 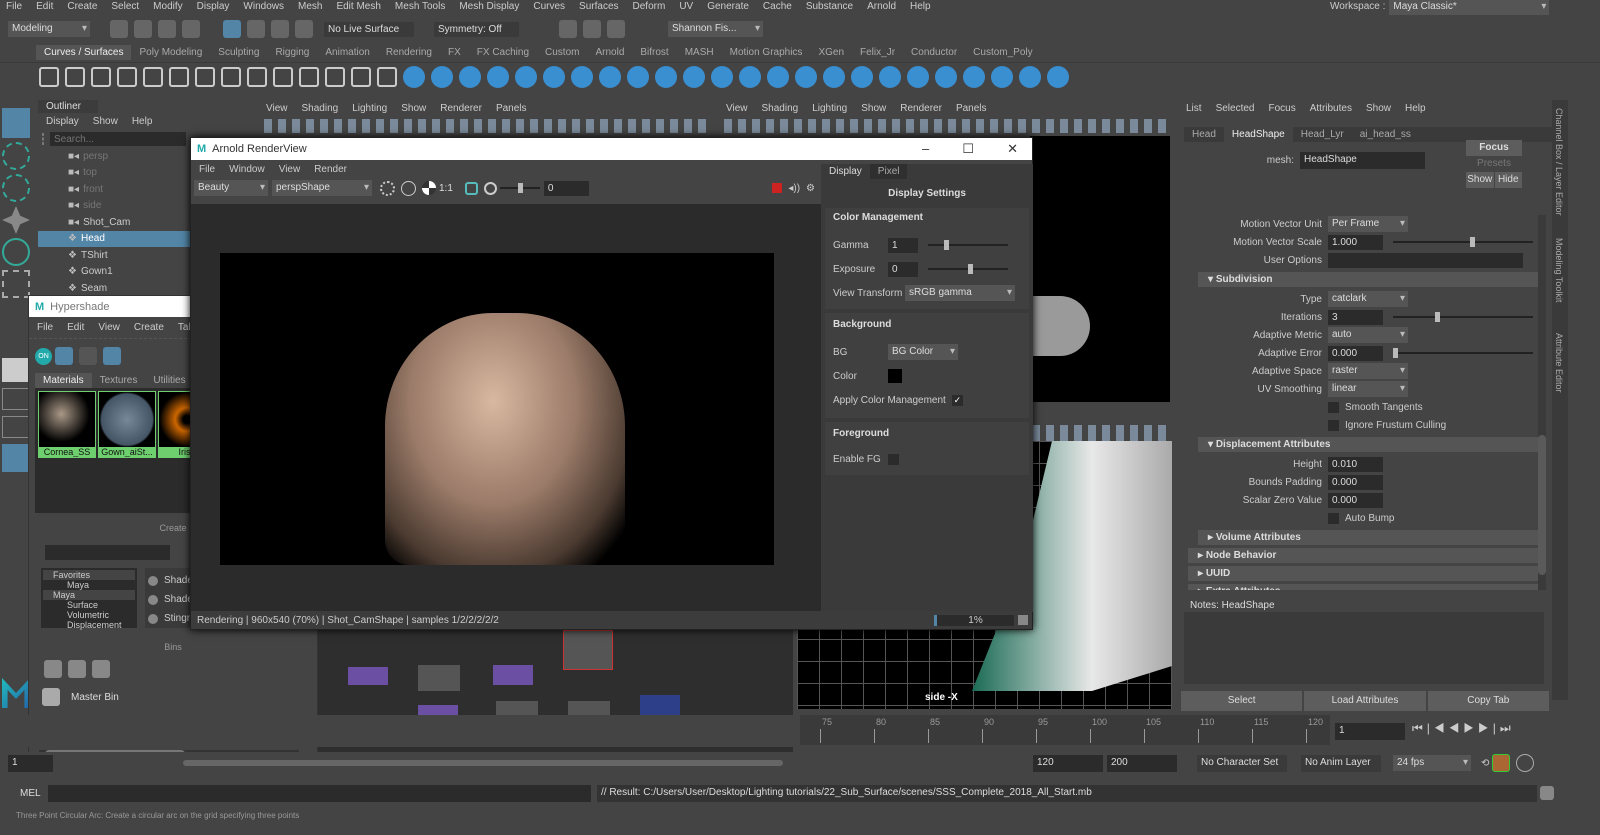 I want to click on master-bin-label: Master Bin, so click(x=95, y=697).